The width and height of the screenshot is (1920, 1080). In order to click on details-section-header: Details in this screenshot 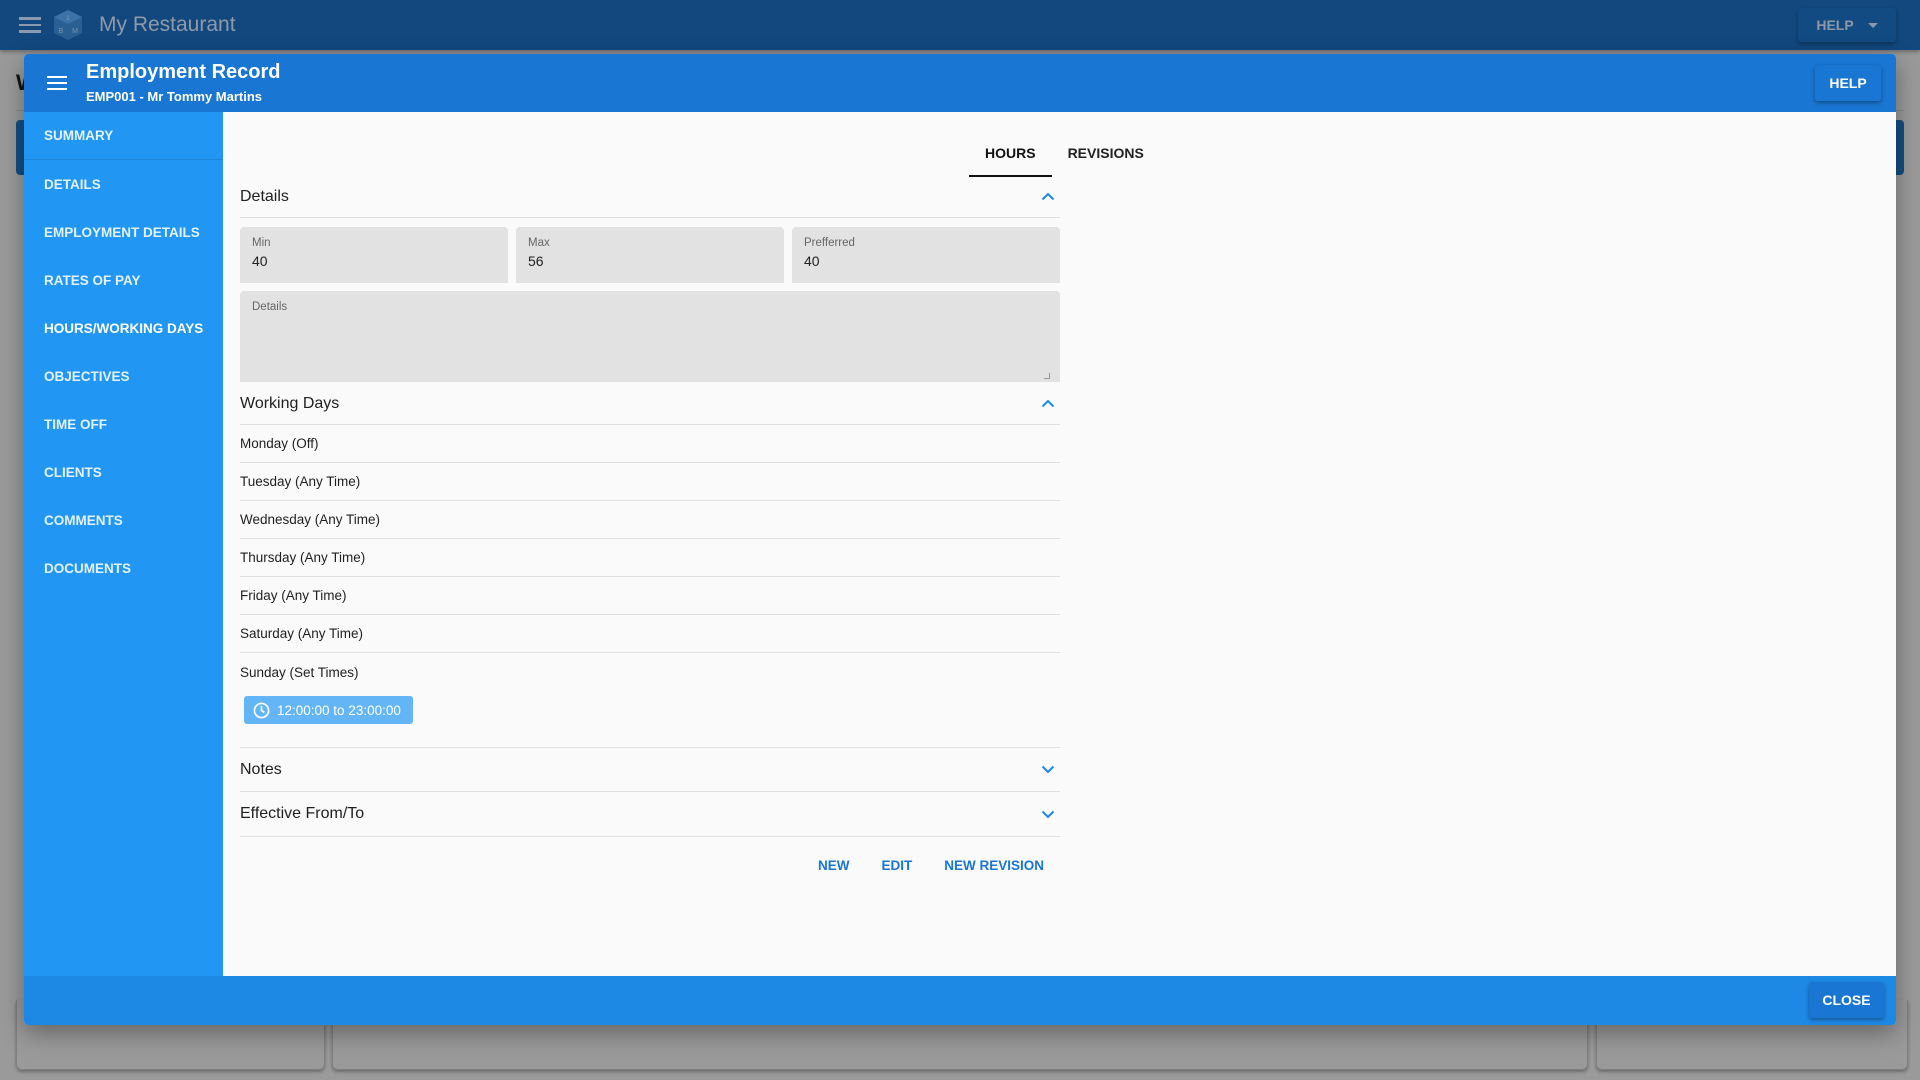, I will do `click(650, 197)`.